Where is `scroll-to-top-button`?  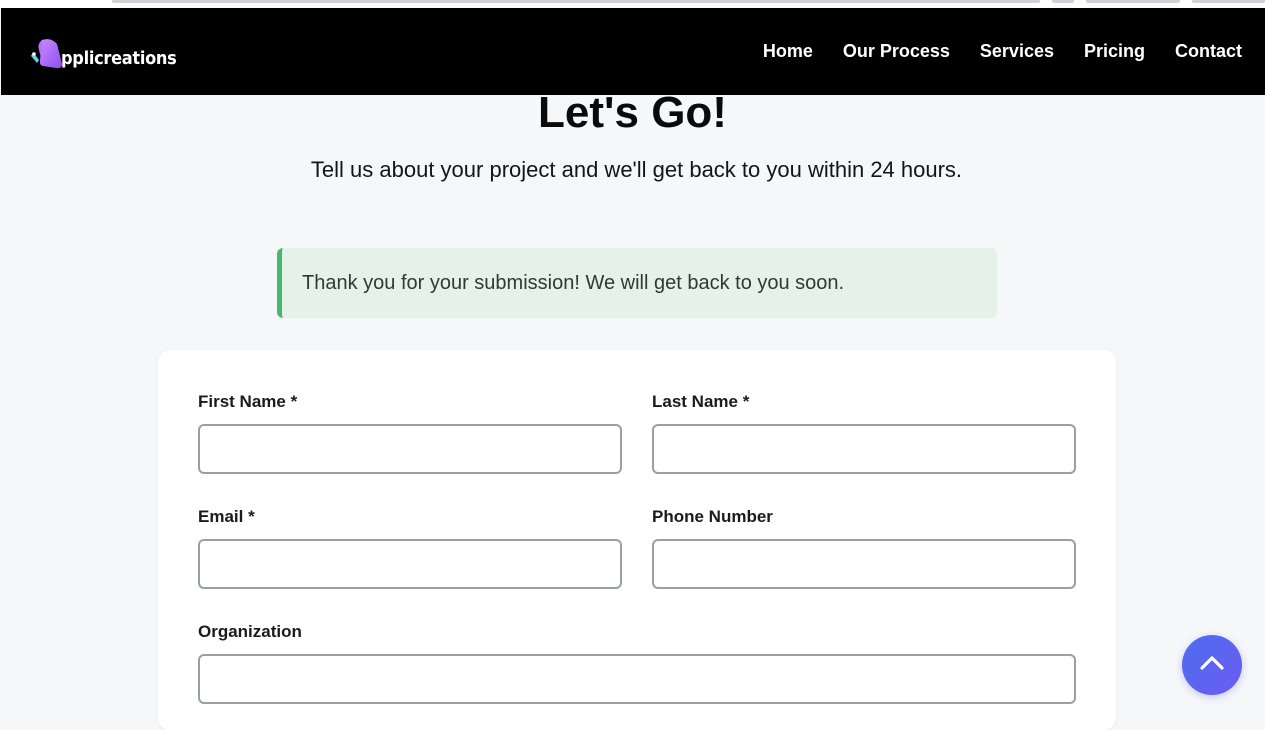
scroll-to-top-button is located at coordinates (1212, 665).